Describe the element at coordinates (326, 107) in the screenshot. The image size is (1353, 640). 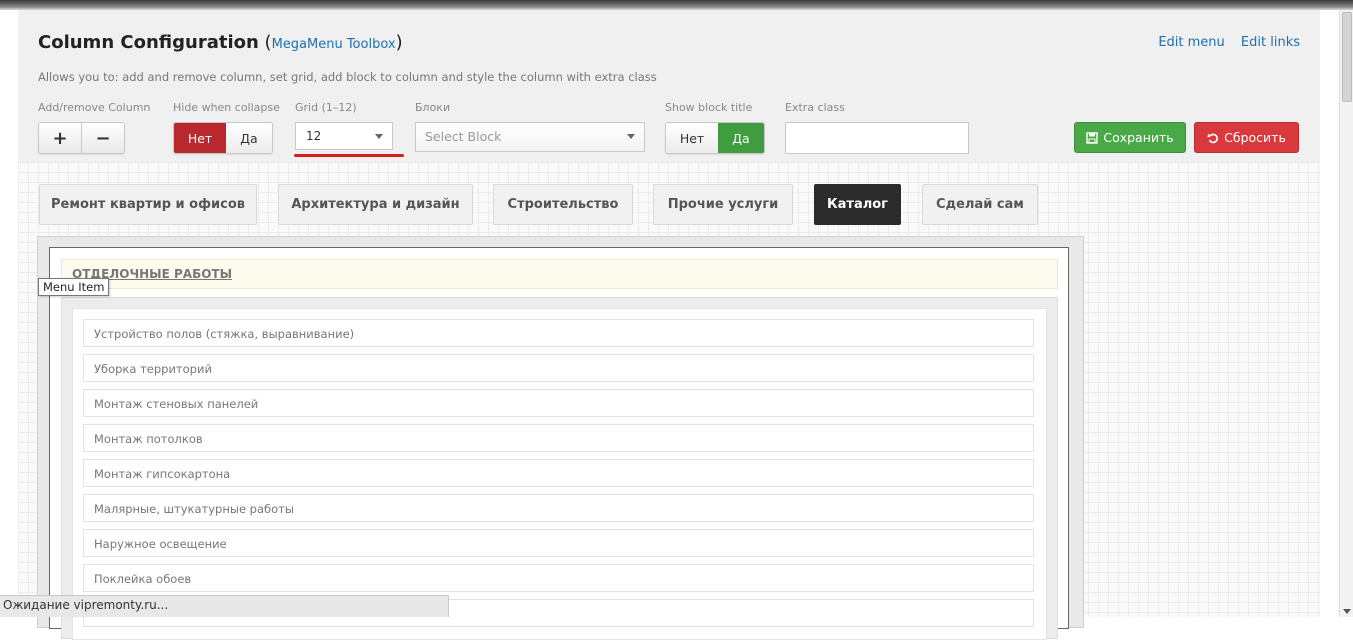
I see `grid-label: Grid (1–12)` at that location.